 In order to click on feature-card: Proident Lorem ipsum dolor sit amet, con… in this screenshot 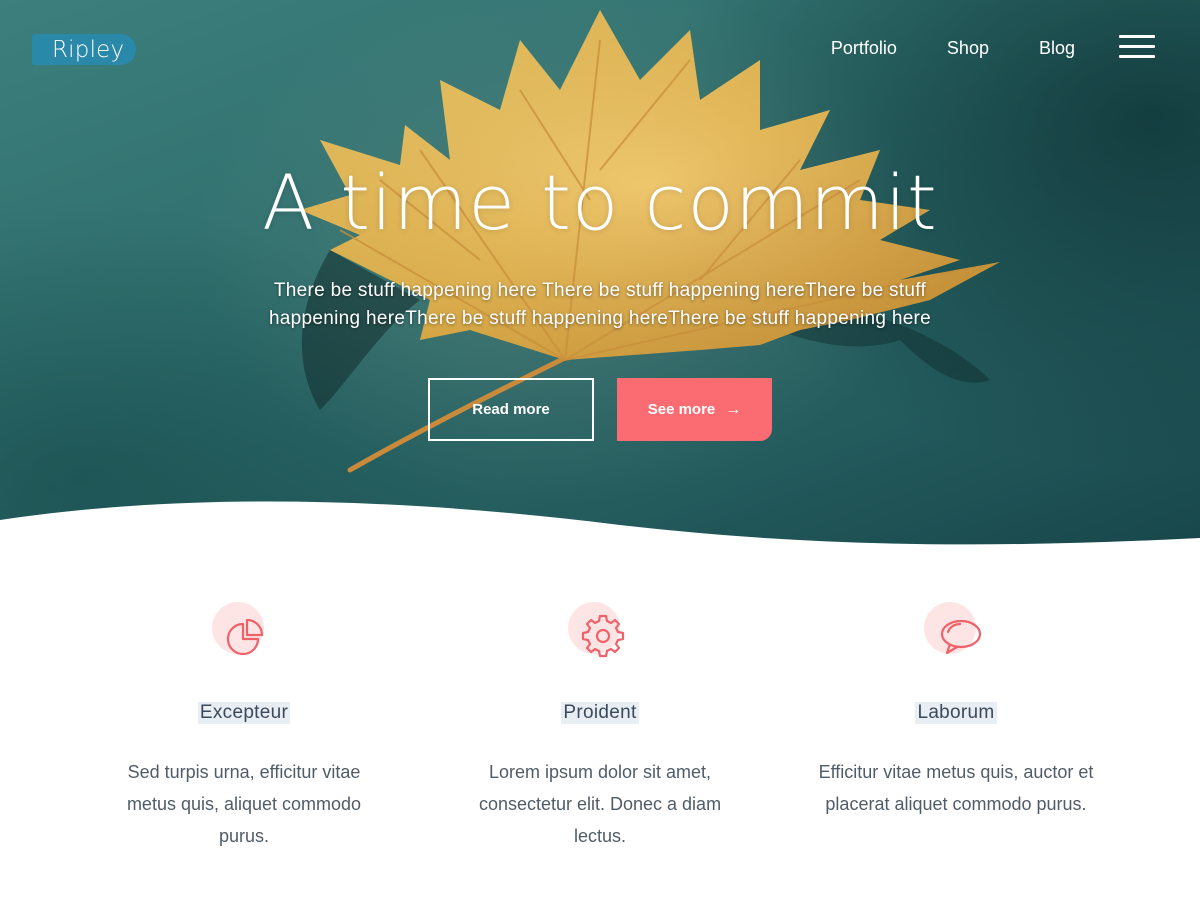, I will do `click(600, 721)`.